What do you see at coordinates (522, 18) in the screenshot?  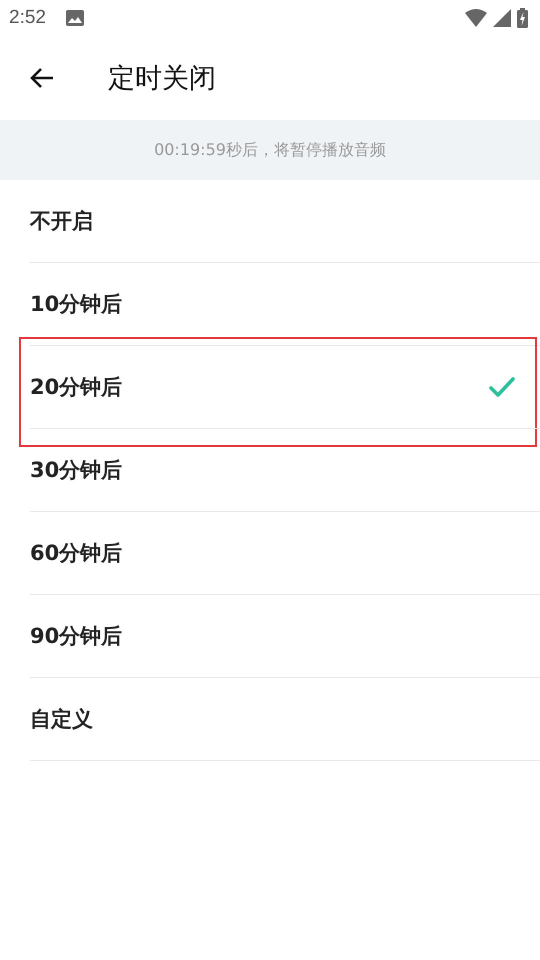 I see `battery-icon` at bounding box center [522, 18].